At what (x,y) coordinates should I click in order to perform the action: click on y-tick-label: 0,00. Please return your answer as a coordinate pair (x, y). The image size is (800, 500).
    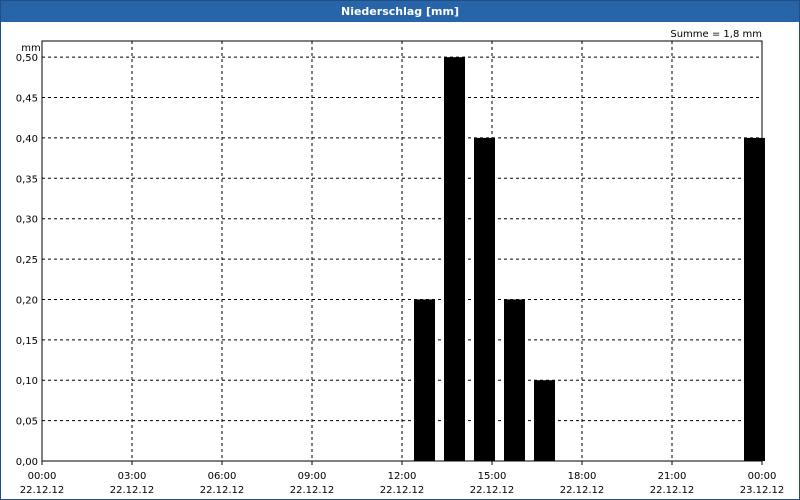
    Looking at the image, I should click on (27, 462).